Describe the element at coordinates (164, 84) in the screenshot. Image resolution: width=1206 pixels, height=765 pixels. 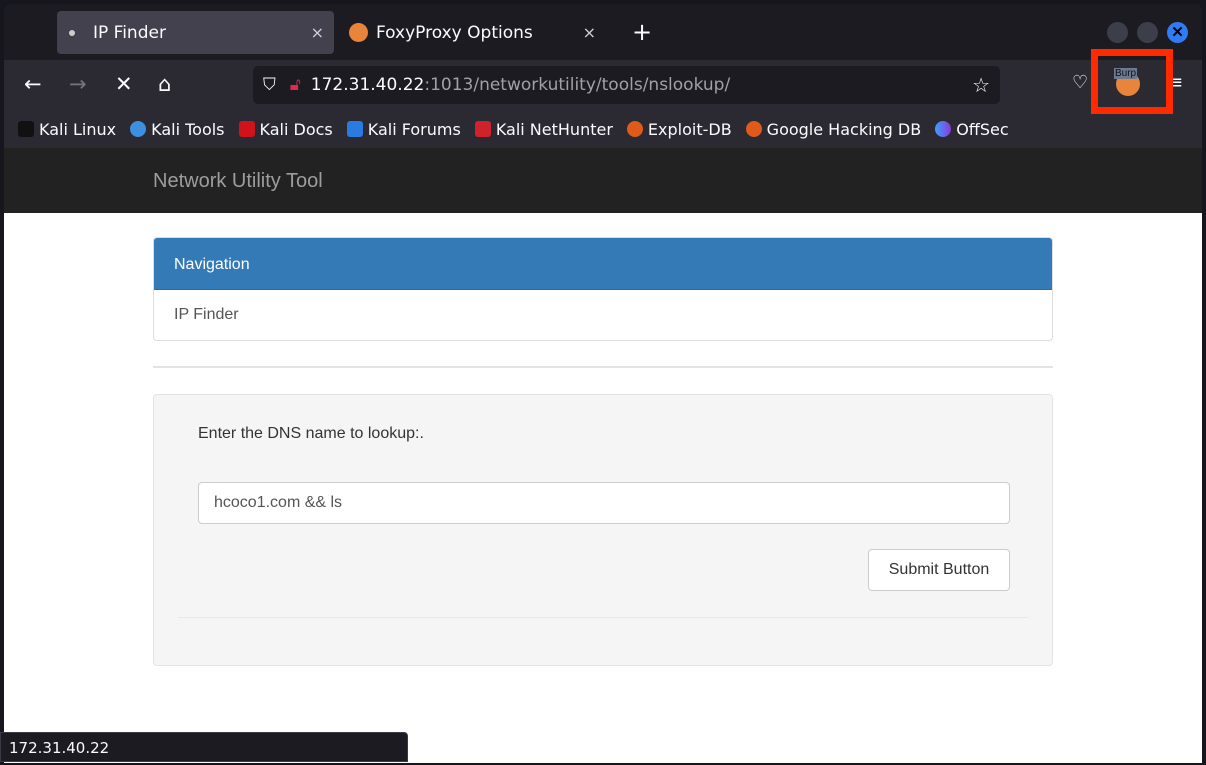
I see `home-icon: ⌂` at that location.